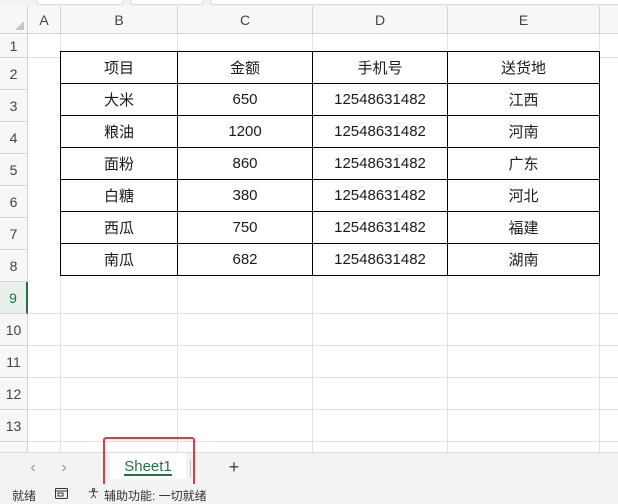 The image size is (618, 504). What do you see at coordinates (14, 202) in the screenshot?
I see `row-header-6: 6` at bounding box center [14, 202].